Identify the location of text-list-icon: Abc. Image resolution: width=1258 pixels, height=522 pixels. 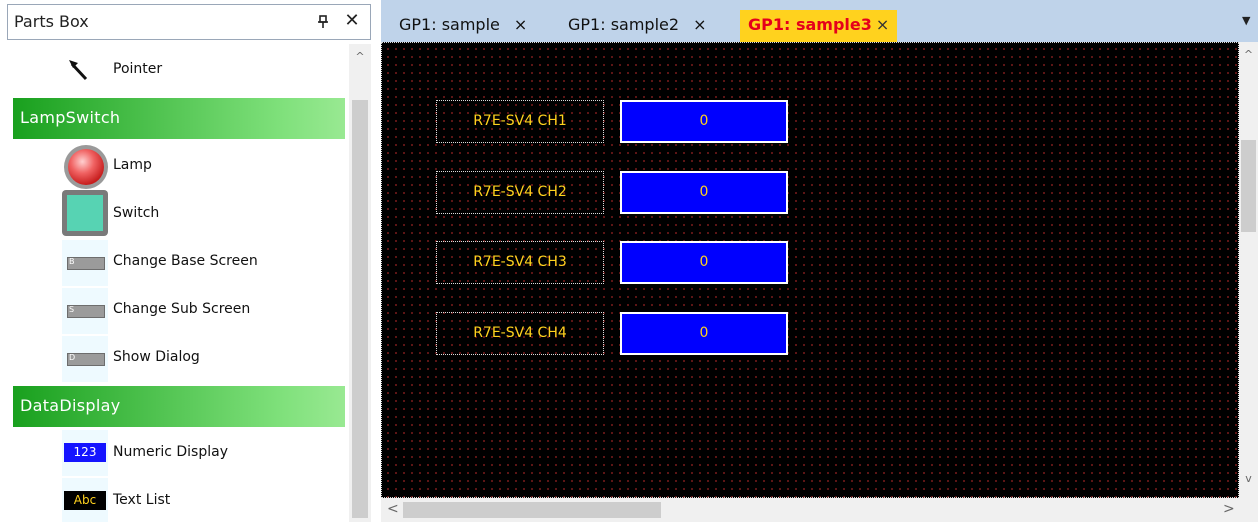
(85, 500).